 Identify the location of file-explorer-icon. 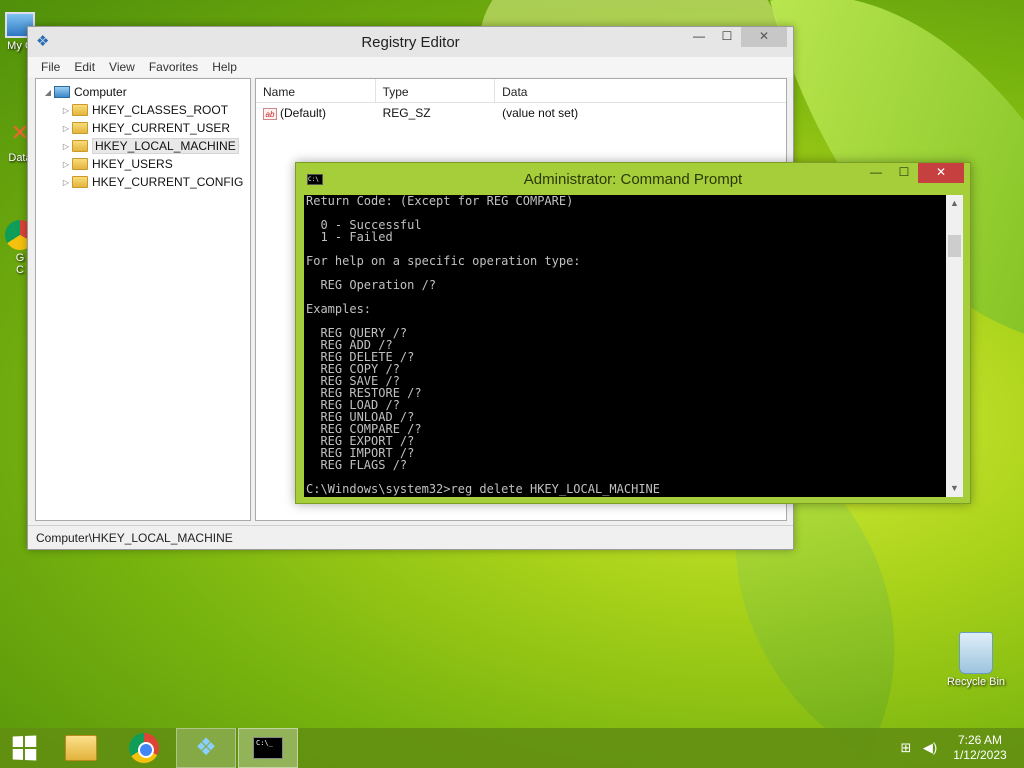
(81, 748).